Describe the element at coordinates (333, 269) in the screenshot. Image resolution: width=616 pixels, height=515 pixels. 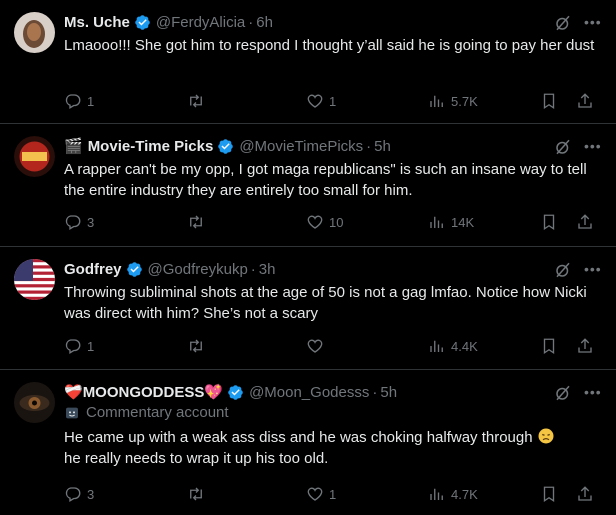
I see `tweet-header: Godfrey @Godfreykukp · 3h` at that location.